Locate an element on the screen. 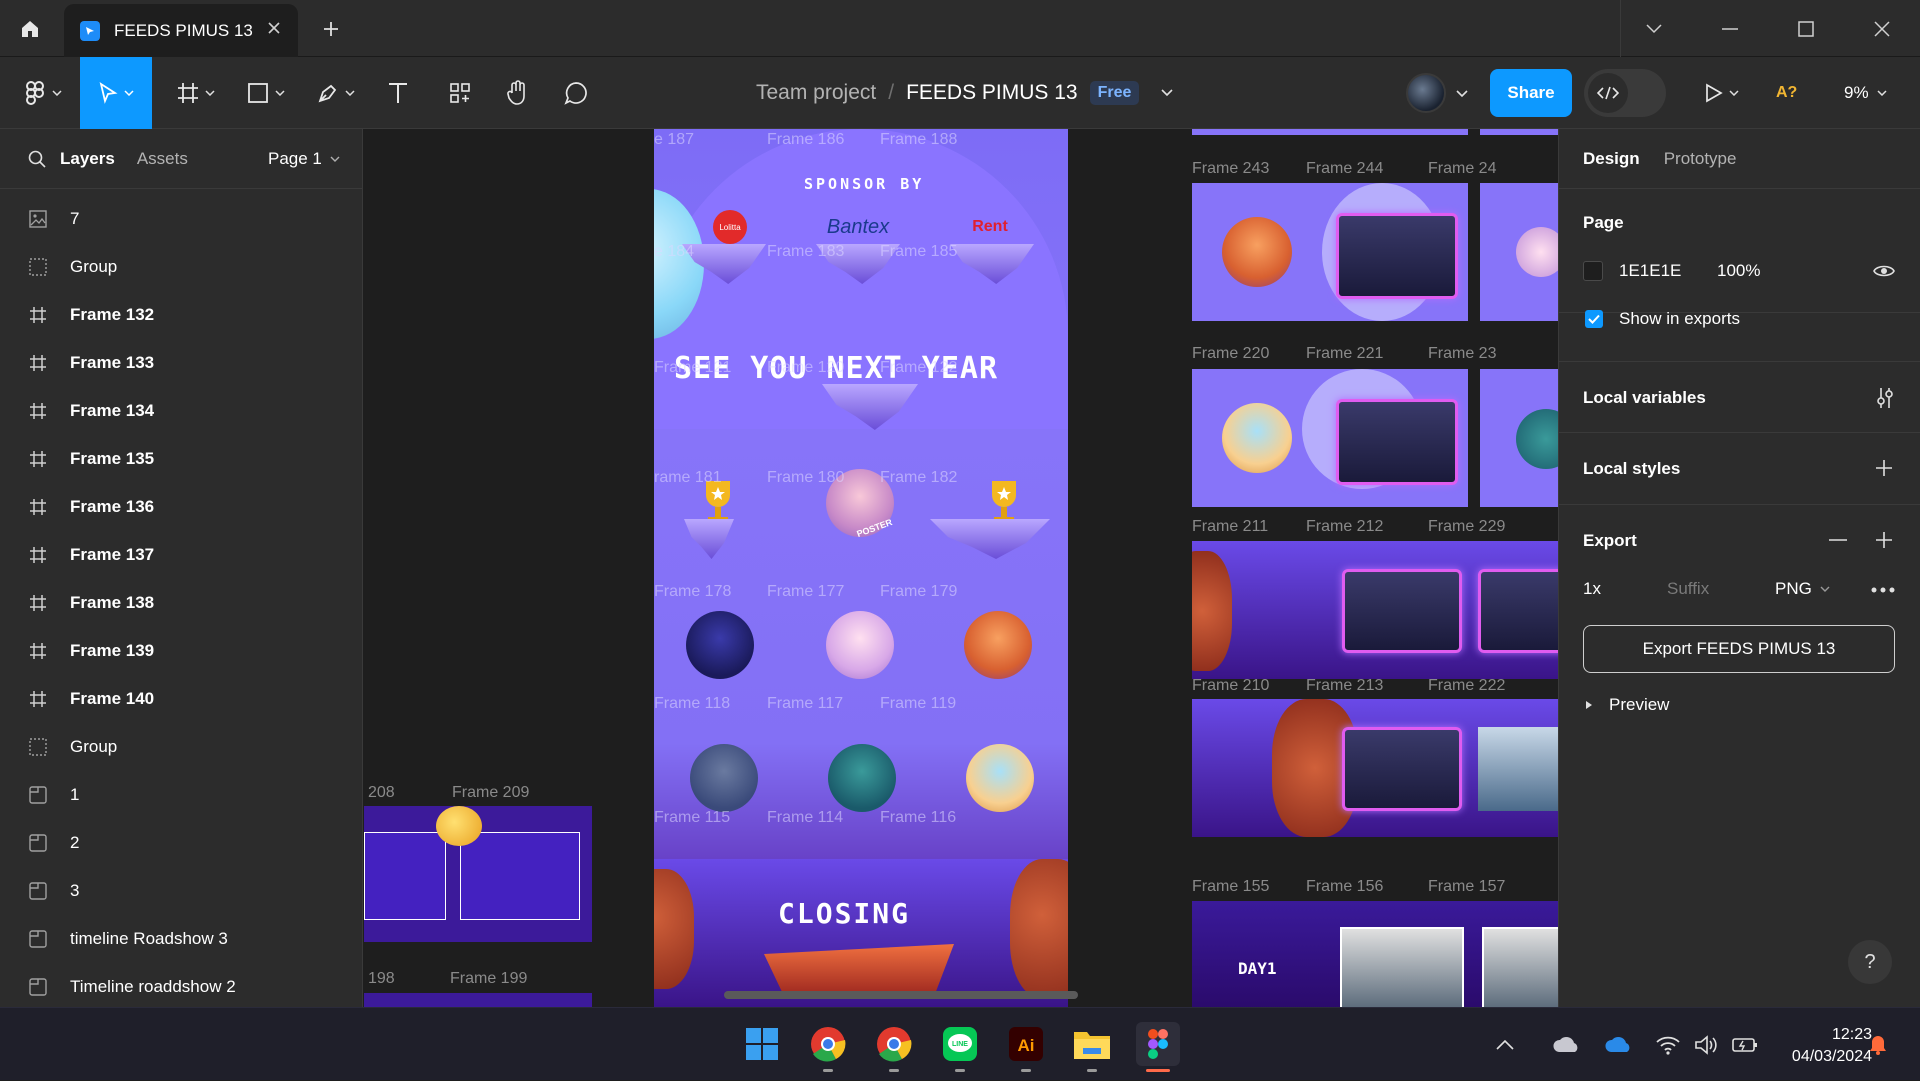 This screenshot has height=1081, width=1920. export-scale: 1x is located at coordinates (1592, 589).